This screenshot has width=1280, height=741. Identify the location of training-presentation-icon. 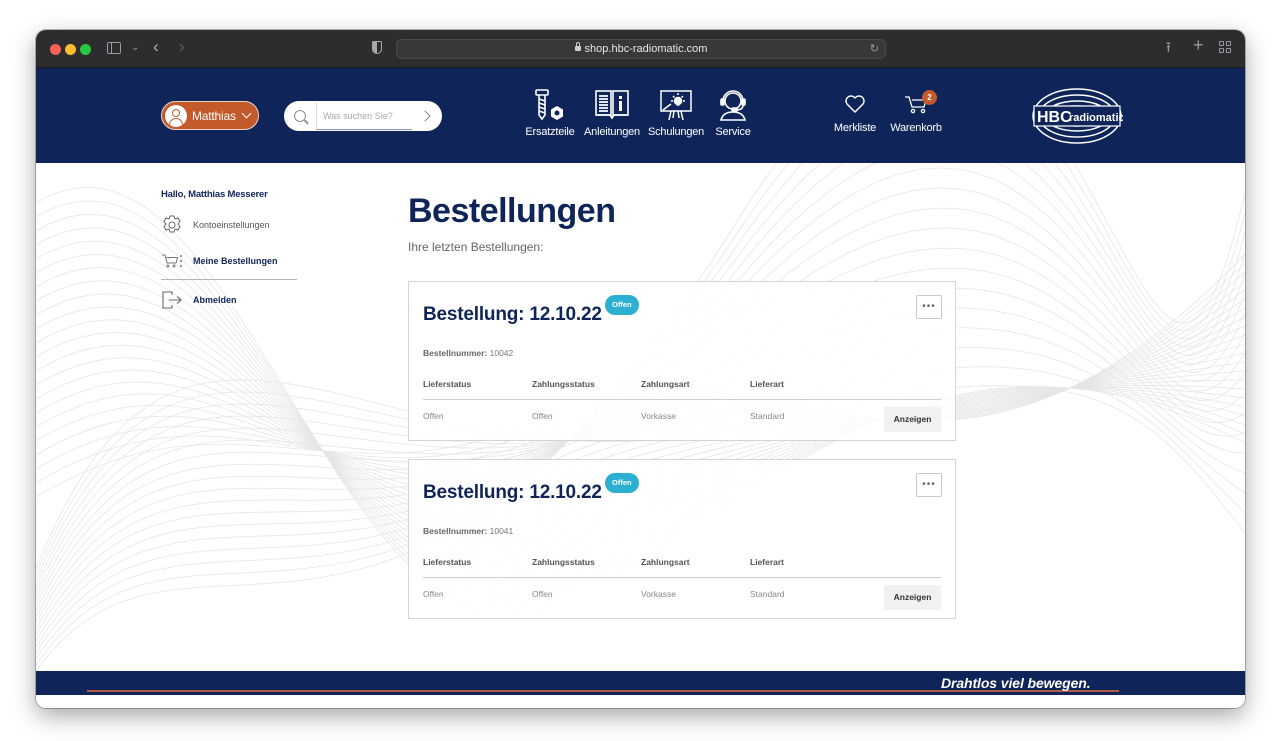
(676, 105).